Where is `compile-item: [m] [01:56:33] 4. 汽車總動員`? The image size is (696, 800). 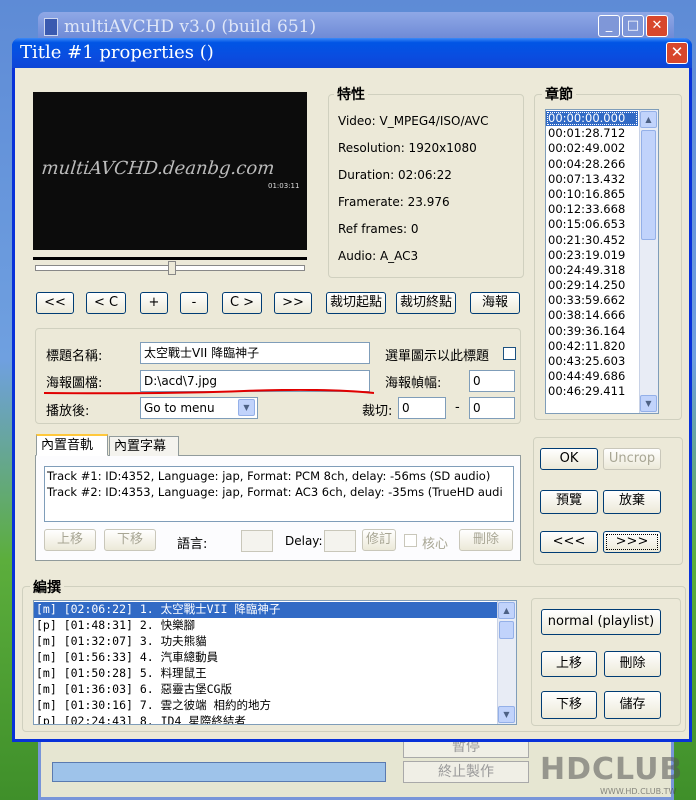 compile-item: [m] [01:56:33] 4. 汽車總動員 is located at coordinates (265, 658).